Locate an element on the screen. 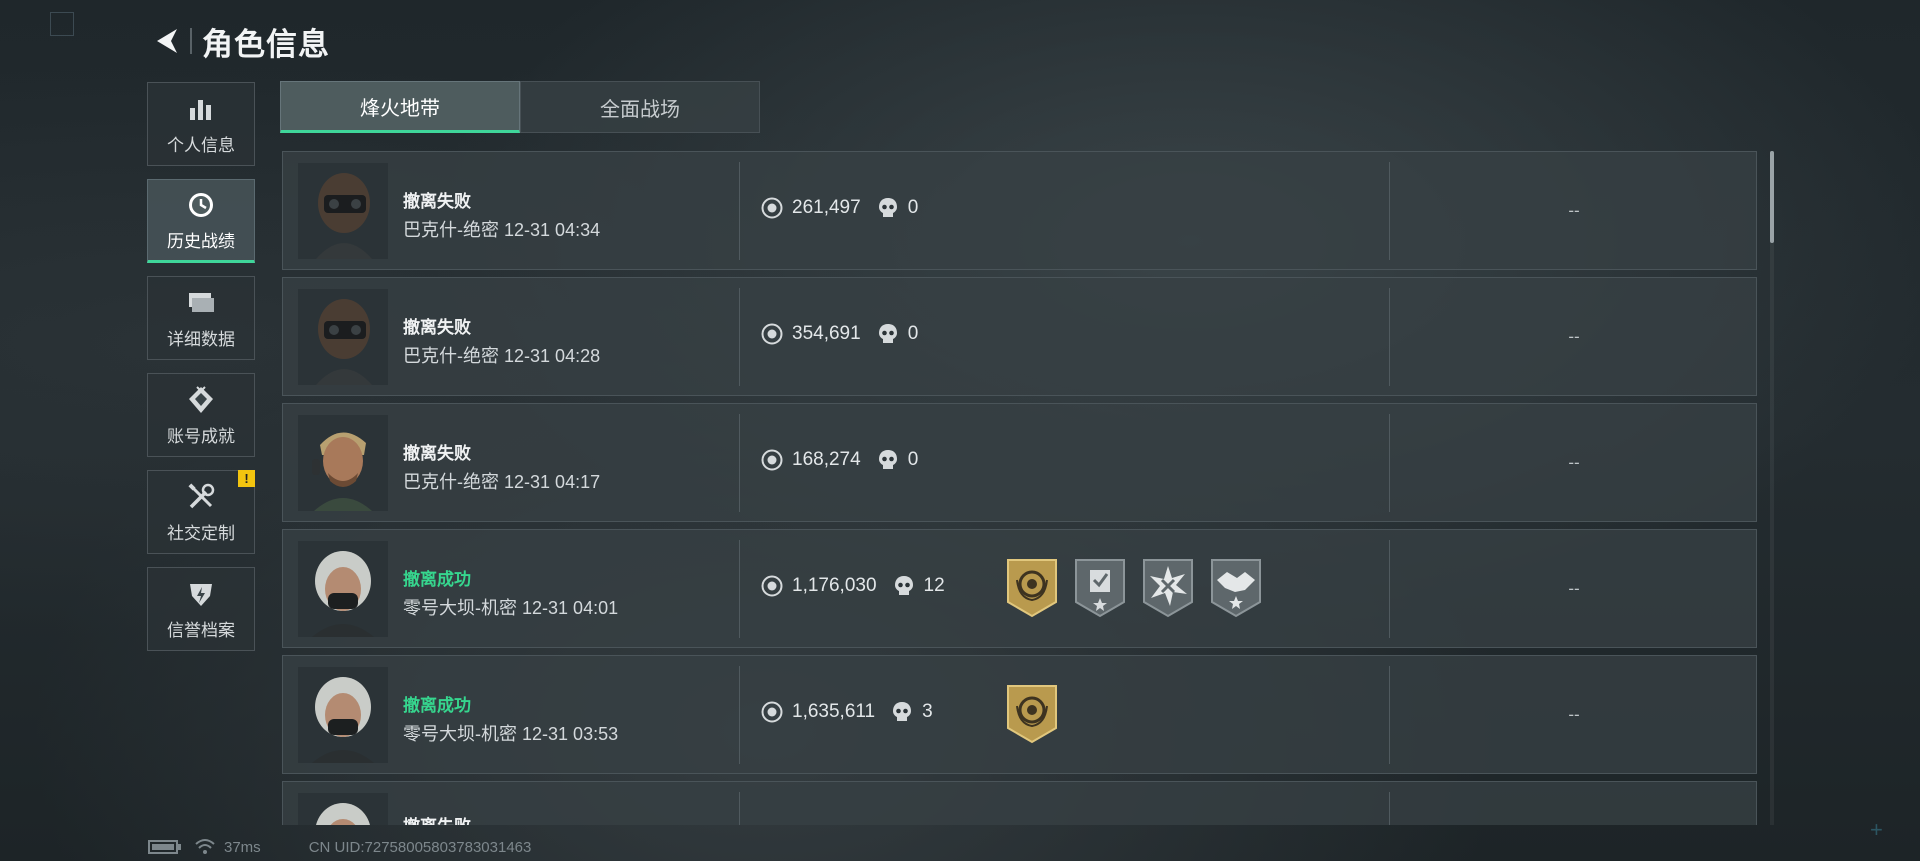  back-arrow-icon is located at coordinates (167, 41).